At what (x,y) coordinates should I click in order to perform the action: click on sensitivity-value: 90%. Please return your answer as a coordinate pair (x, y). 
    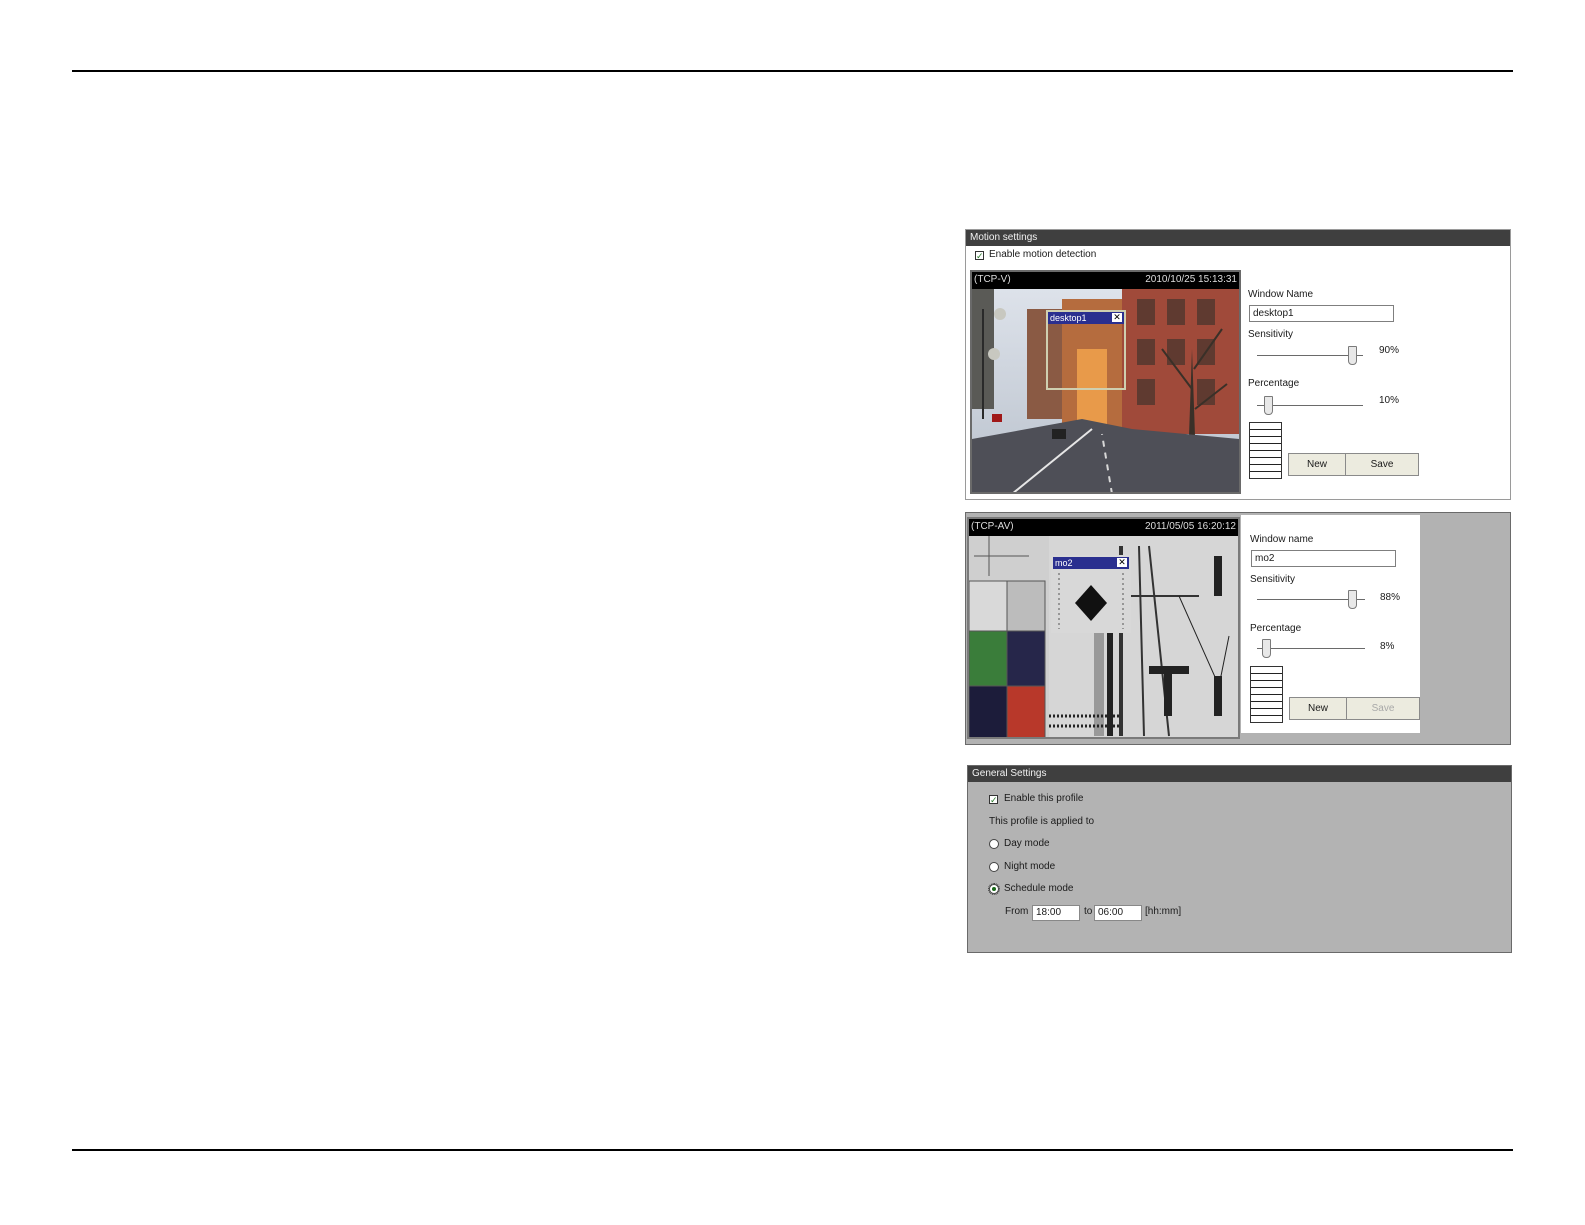
    Looking at the image, I should click on (1389, 350).